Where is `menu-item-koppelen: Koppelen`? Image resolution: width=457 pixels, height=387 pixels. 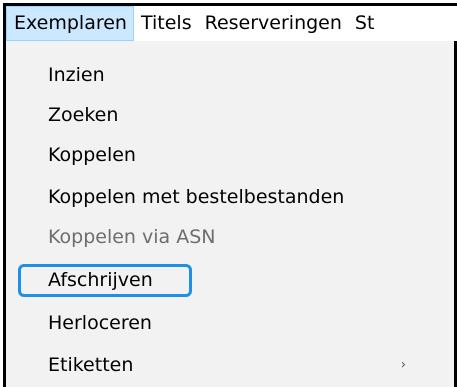 menu-item-koppelen: Koppelen is located at coordinates (230, 155).